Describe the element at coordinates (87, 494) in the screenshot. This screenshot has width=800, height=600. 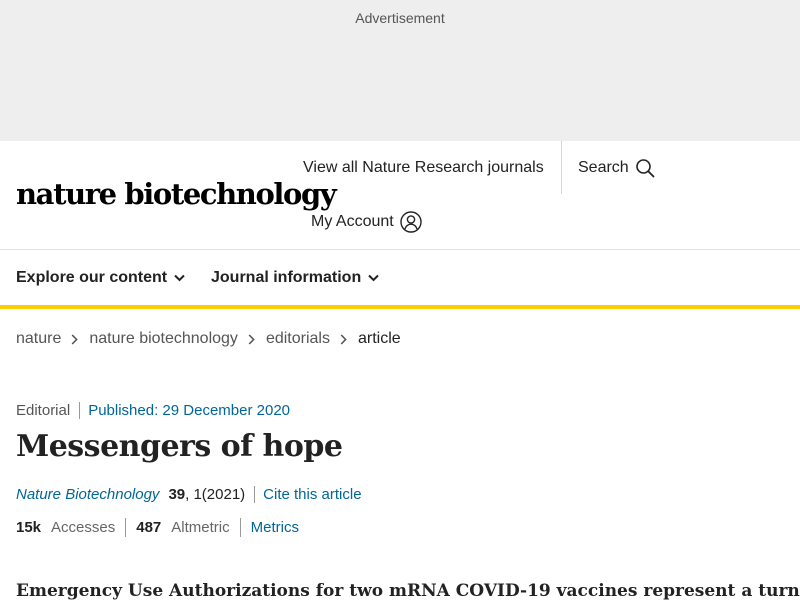
I see `journal-link: Nature Biotechnology` at that location.